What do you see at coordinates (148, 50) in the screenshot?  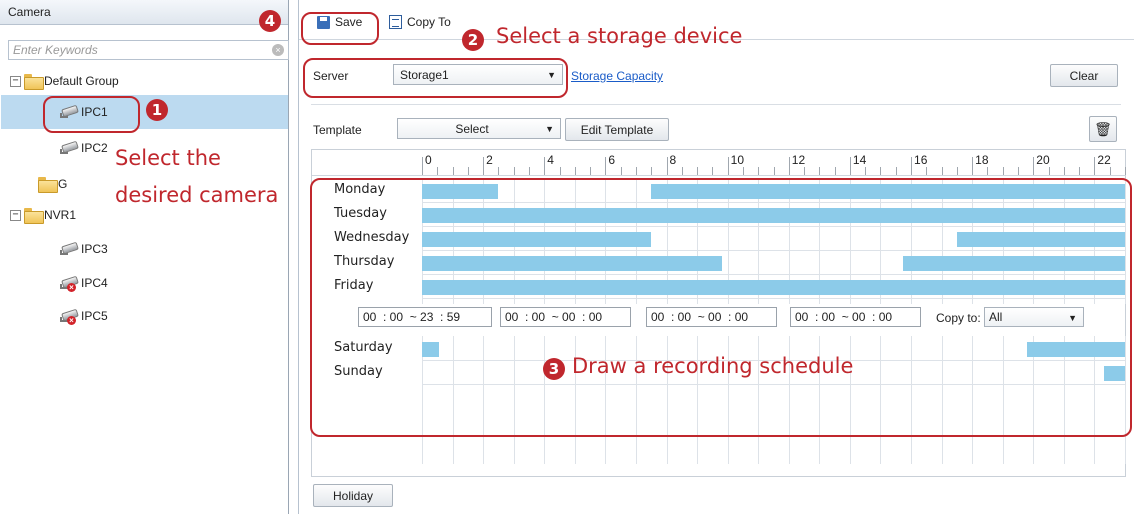 I see `search-input: Enter Keywords ×` at bounding box center [148, 50].